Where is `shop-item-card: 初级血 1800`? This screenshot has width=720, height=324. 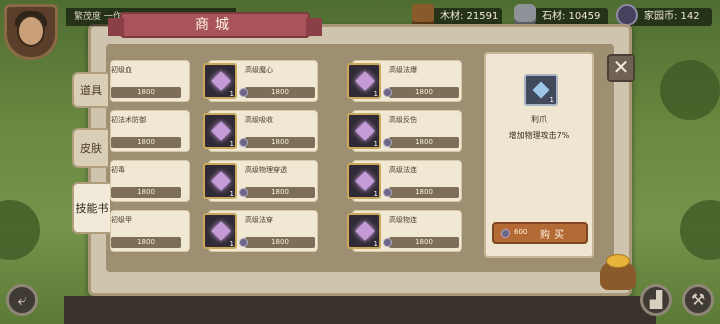 shop-item-card: 初级血 1800 is located at coordinates (150, 81).